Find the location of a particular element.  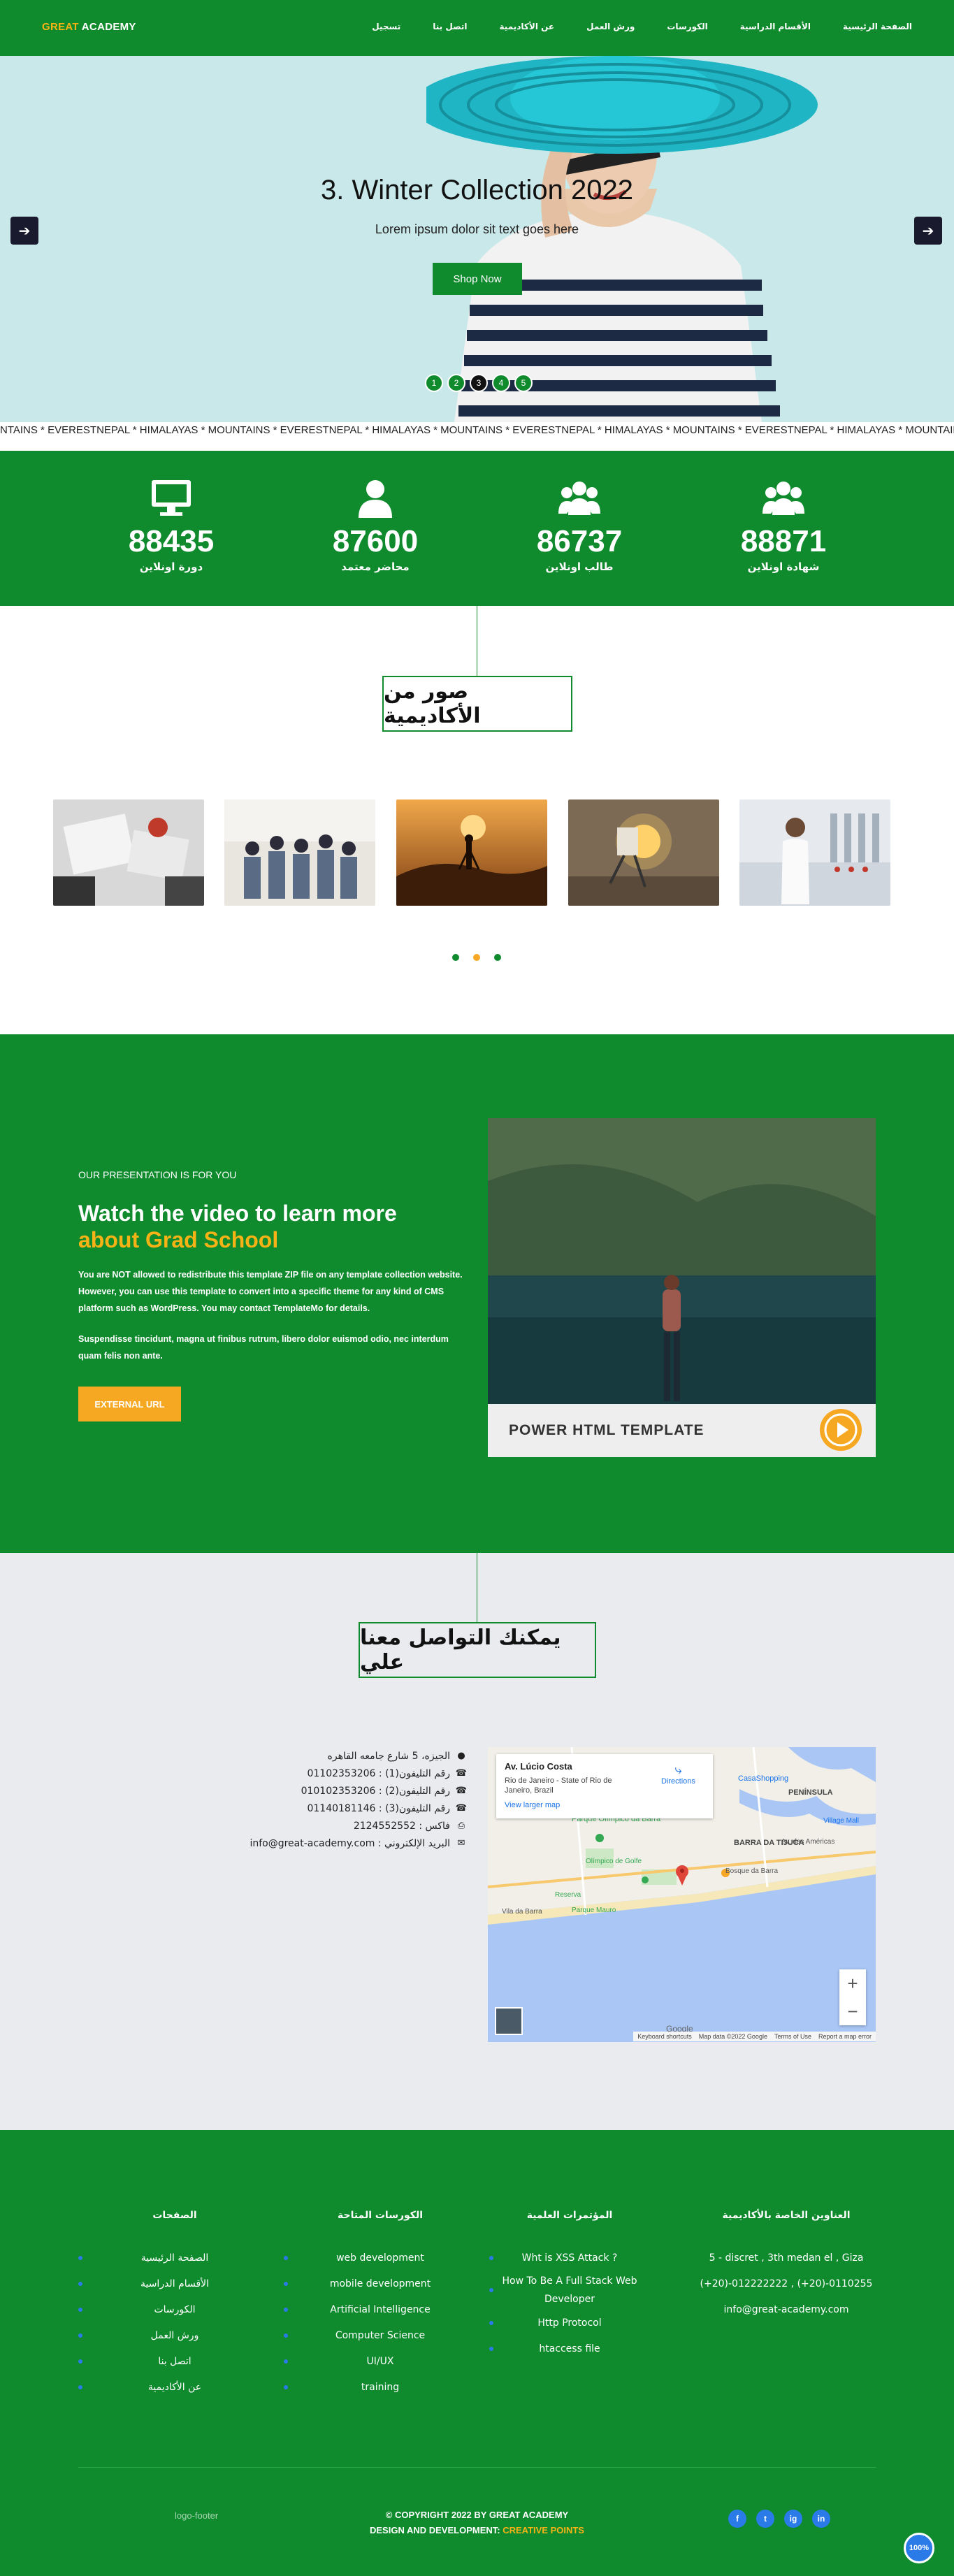

slider-dot-4: 4 is located at coordinates (501, 383).